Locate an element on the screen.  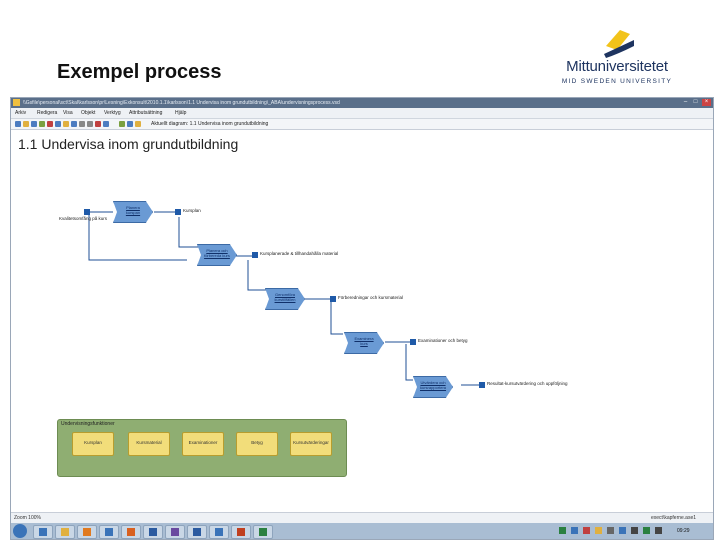
menu-item-objekt: Objekt is located at coordinates (88, 113).